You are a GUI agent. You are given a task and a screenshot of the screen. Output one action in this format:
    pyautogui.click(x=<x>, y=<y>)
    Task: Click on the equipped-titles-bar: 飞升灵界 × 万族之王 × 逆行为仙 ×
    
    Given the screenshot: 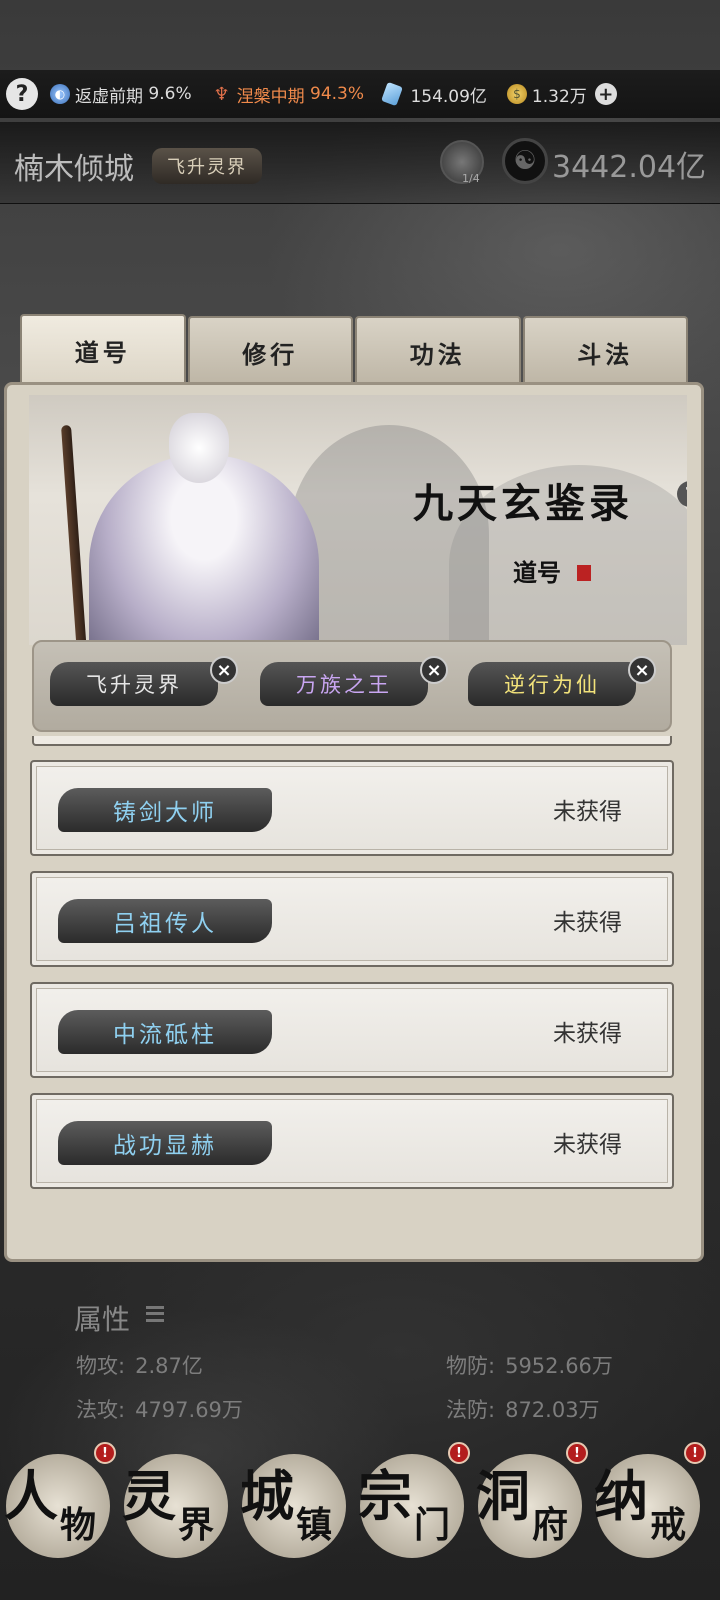 What is the action you would take?
    pyautogui.click(x=352, y=686)
    